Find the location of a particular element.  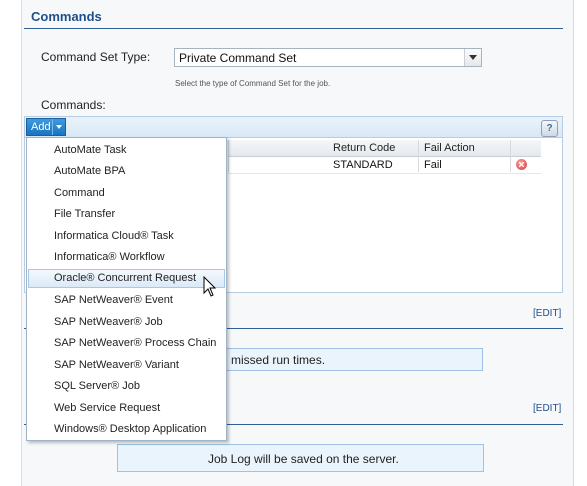

job-log-message: Job Log will be saved on the server. is located at coordinates (300, 458).